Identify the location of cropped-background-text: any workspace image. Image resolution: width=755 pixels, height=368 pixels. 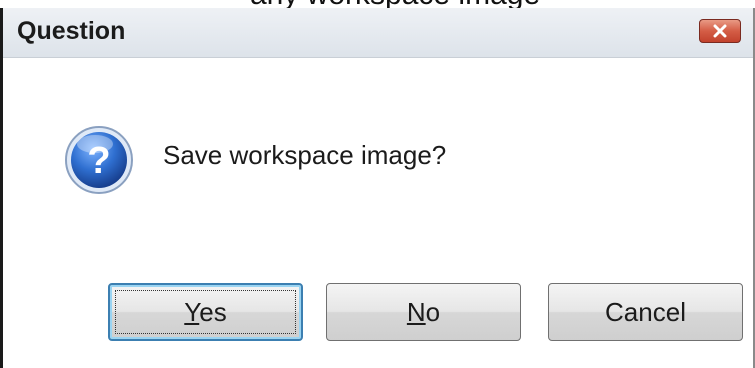
(377, 4).